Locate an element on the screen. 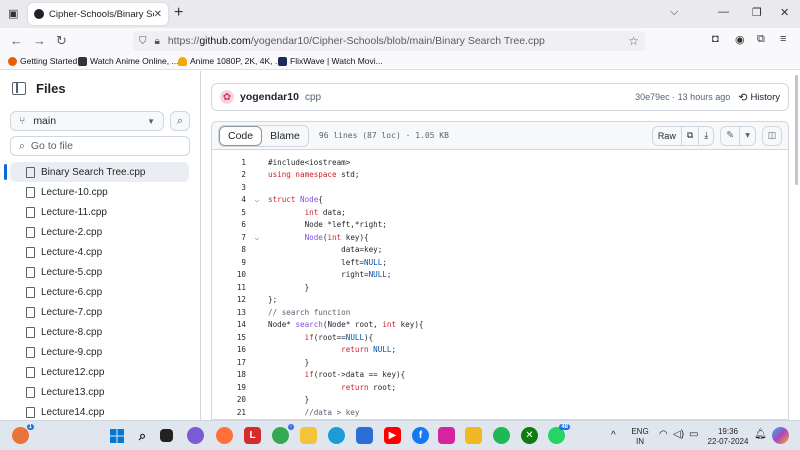  facebook-icon: f is located at coordinates (420, 435).